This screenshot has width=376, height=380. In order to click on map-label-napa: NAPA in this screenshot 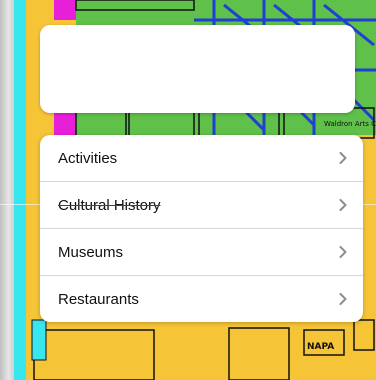, I will do `click(320, 347)`.